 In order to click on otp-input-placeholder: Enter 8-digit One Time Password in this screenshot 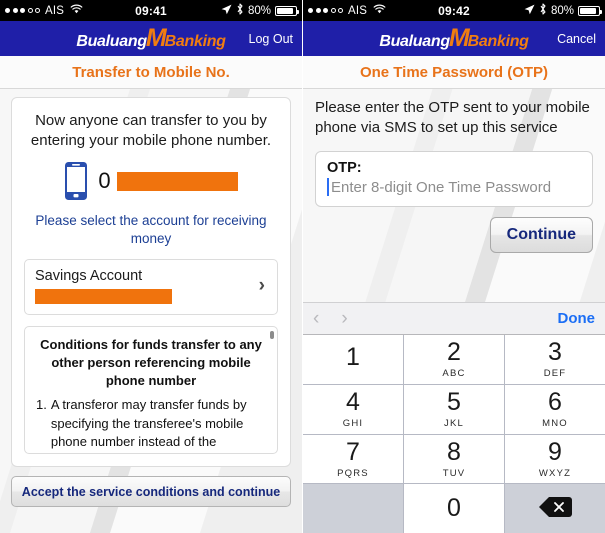, I will do `click(441, 187)`.